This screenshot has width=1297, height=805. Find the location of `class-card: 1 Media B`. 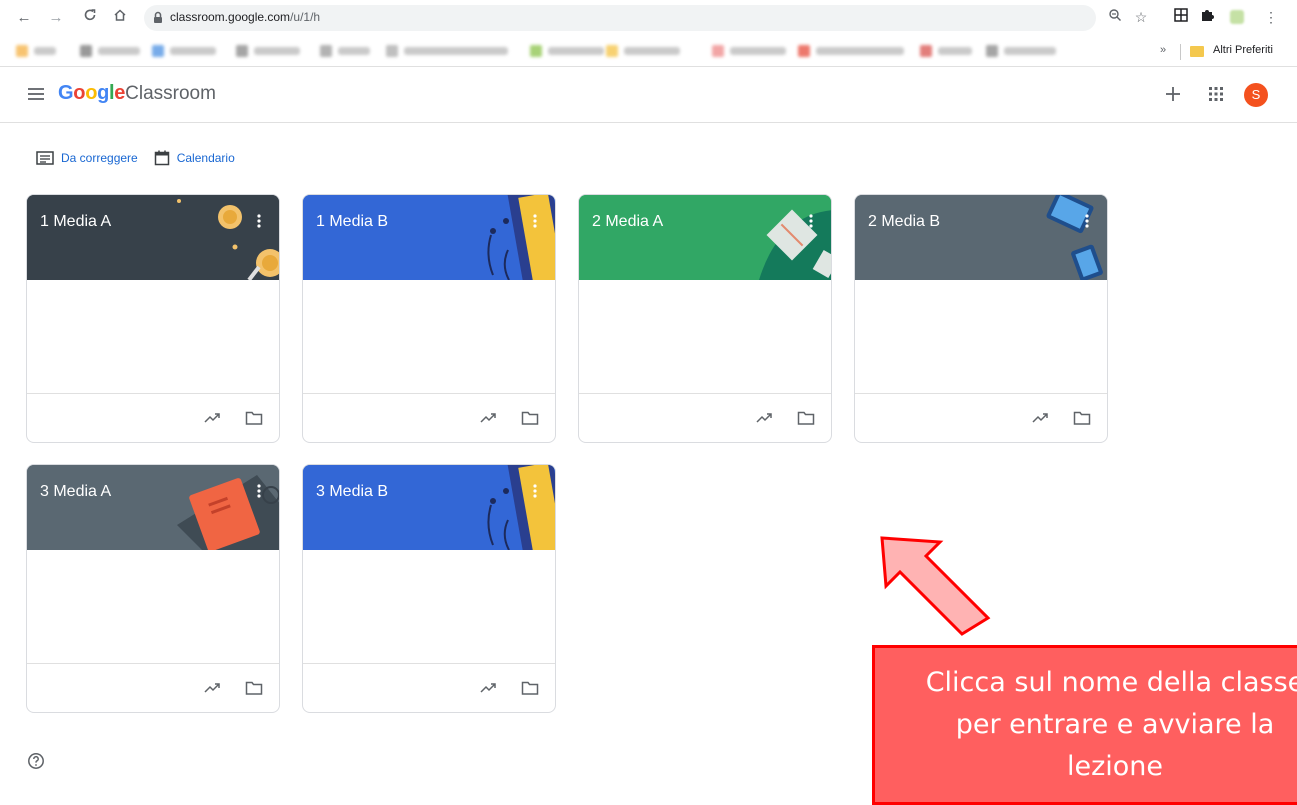

class-card: 1 Media B is located at coordinates (429, 318).